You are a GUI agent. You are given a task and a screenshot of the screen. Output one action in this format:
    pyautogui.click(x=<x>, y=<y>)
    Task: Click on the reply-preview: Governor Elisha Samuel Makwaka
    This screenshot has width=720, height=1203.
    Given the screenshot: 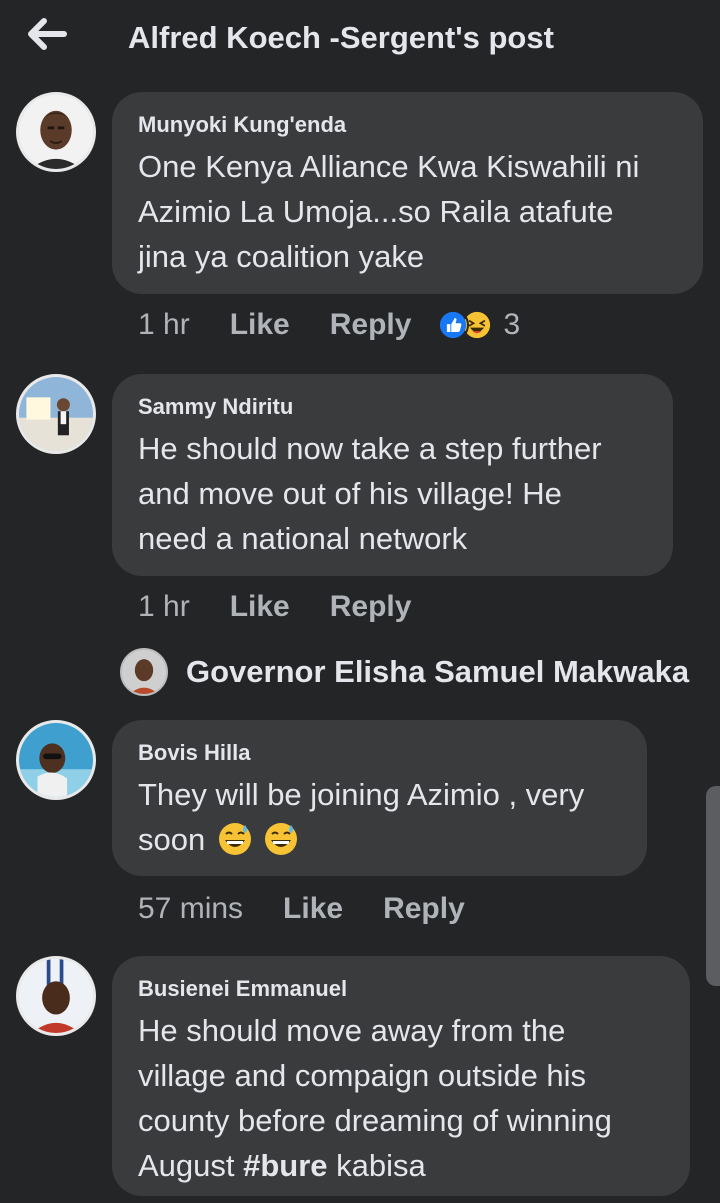 What is the action you would take?
    pyautogui.click(x=404, y=672)
    